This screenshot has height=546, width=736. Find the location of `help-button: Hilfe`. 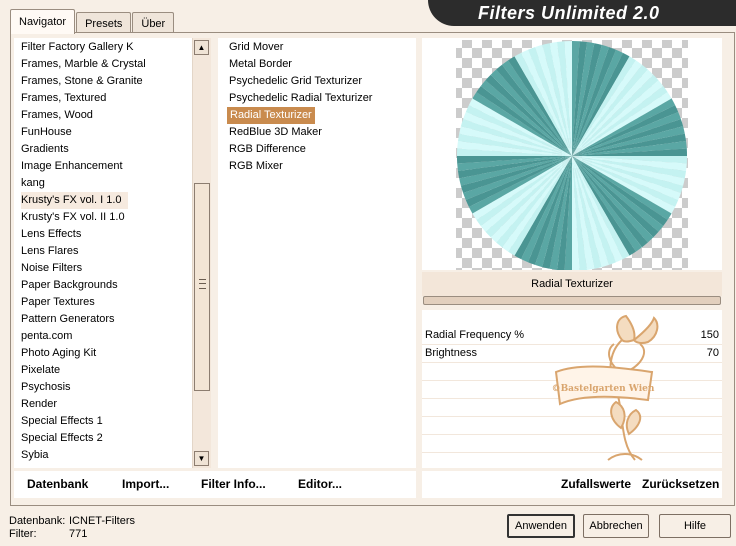

help-button: Hilfe is located at coordinates (695, 526).